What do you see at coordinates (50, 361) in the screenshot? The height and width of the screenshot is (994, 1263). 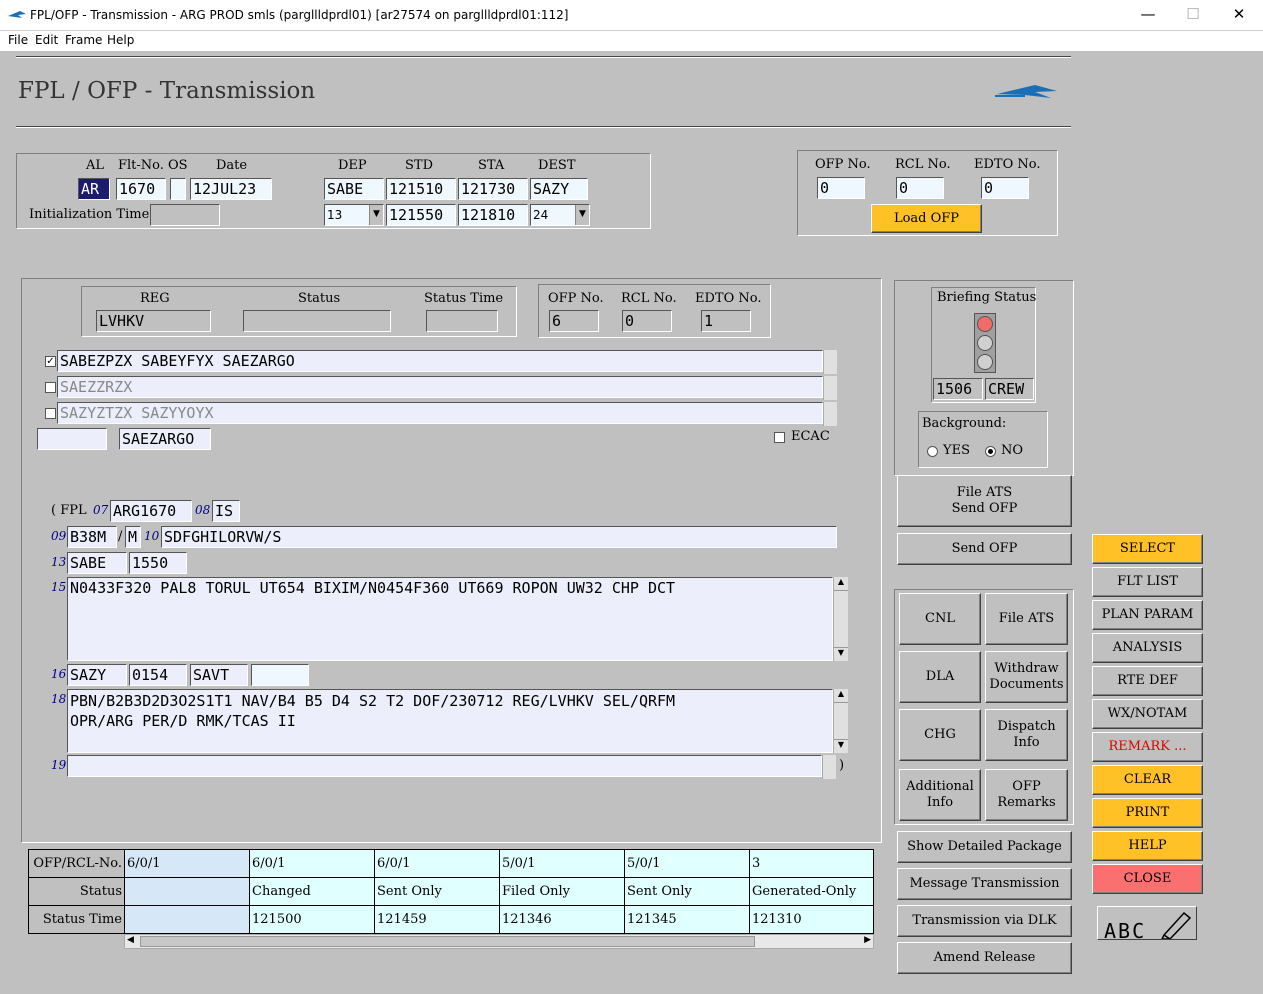 I see `address-checkbox-1: ✓` at bounding box center [50, 361].